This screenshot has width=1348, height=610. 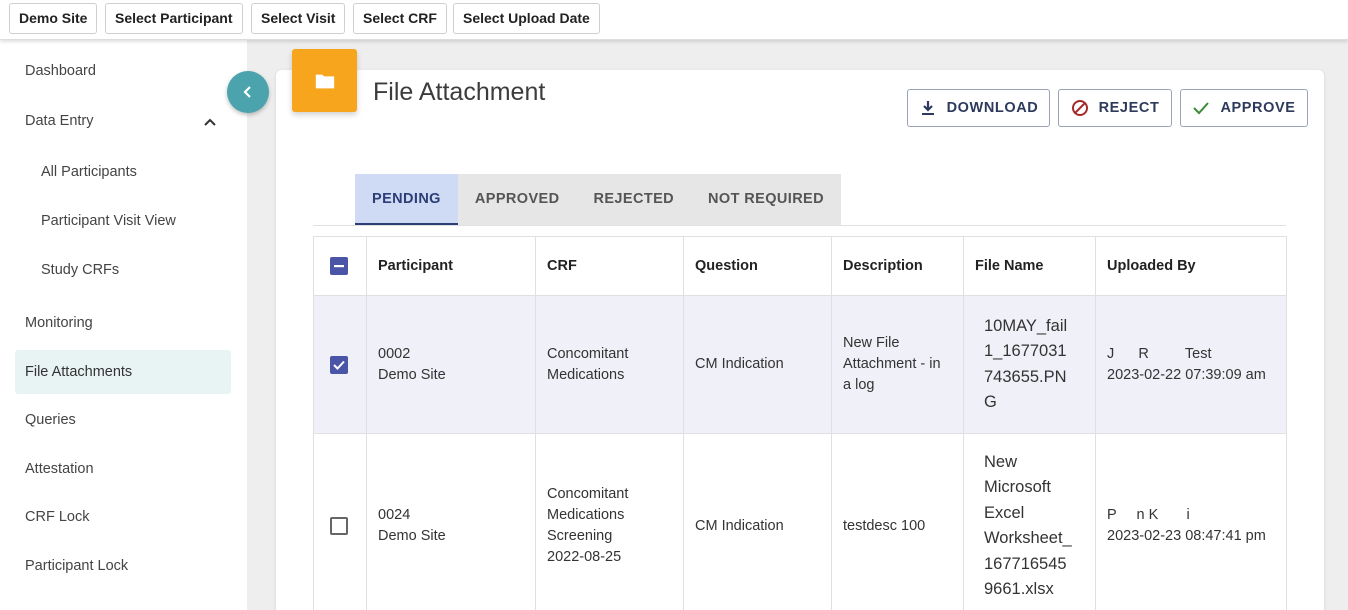 I want to click on indeterminate-icon, so click(x=339, y=266).